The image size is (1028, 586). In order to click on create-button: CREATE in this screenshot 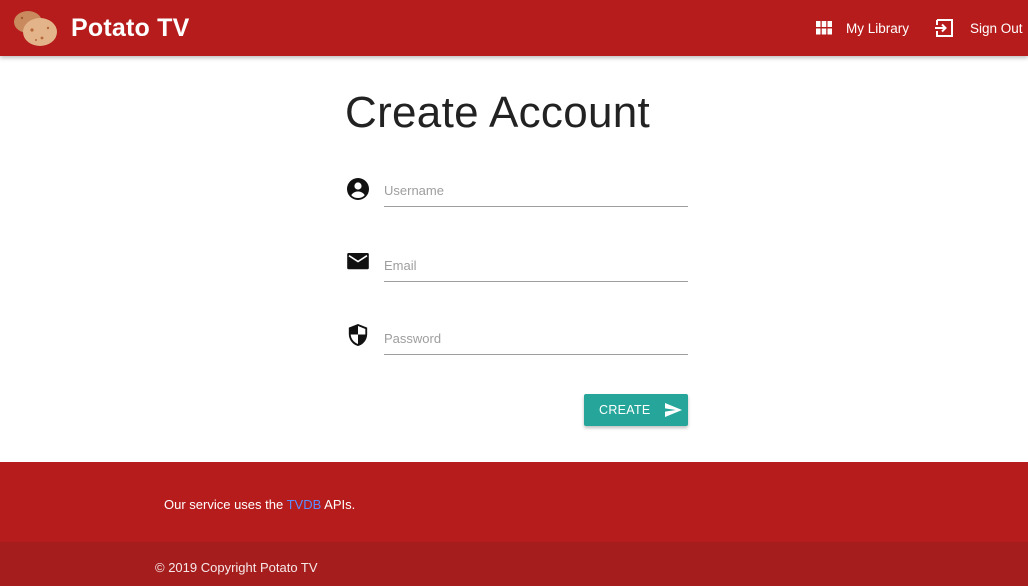, I will do `click(636, 410)`.